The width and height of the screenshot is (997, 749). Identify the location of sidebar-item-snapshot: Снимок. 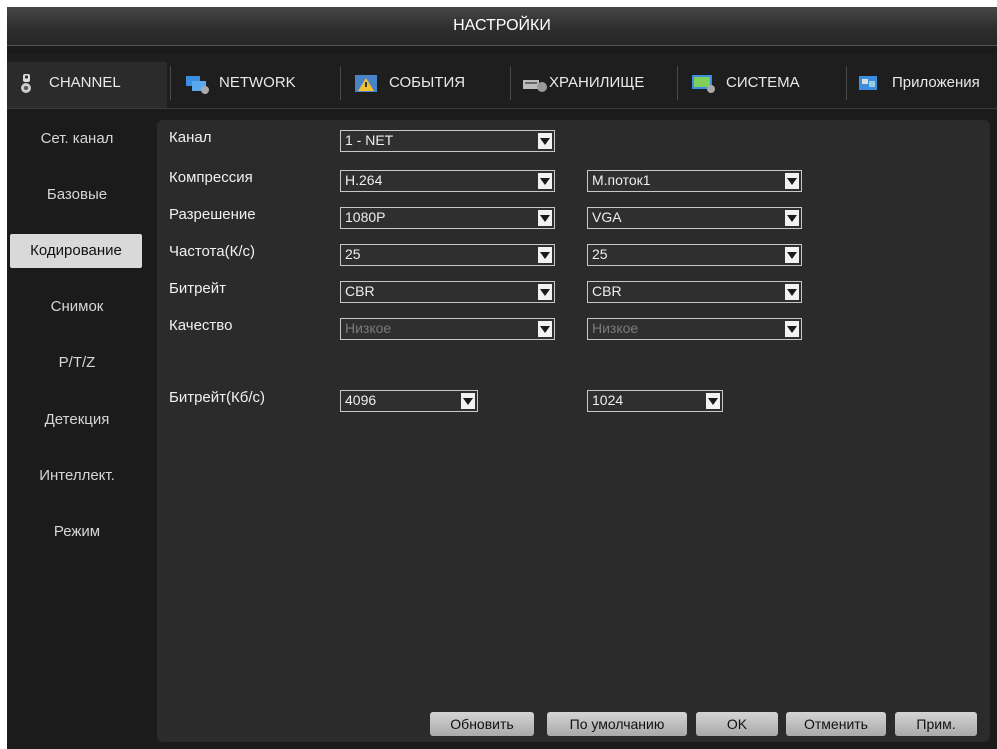
(77, 307).